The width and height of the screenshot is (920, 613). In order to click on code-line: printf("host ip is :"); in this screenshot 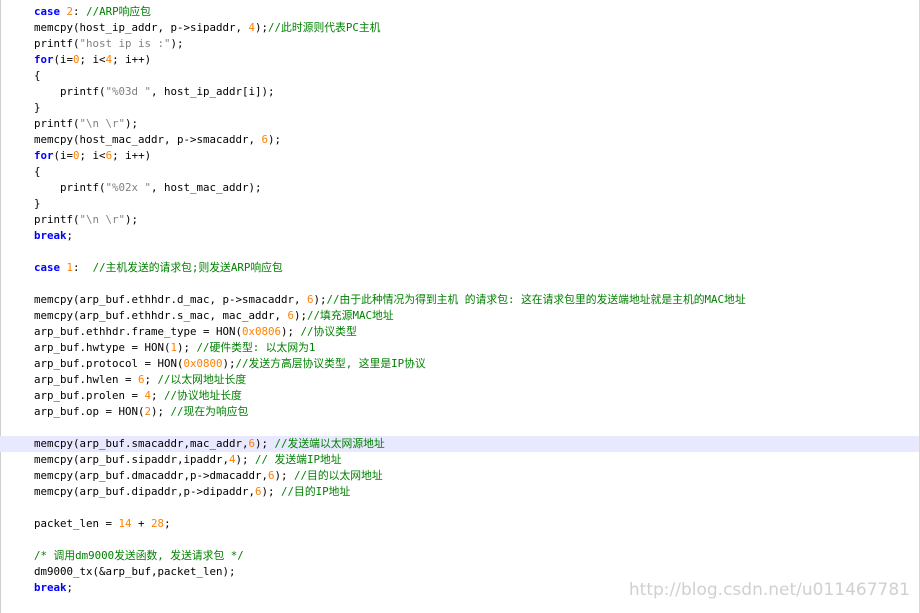, I will do `click(477, 44)`.